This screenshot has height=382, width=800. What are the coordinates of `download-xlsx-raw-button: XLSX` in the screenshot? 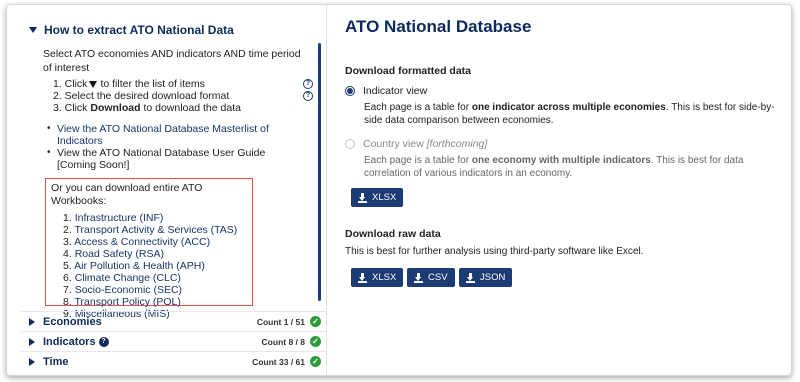 It's located at (377, 277).